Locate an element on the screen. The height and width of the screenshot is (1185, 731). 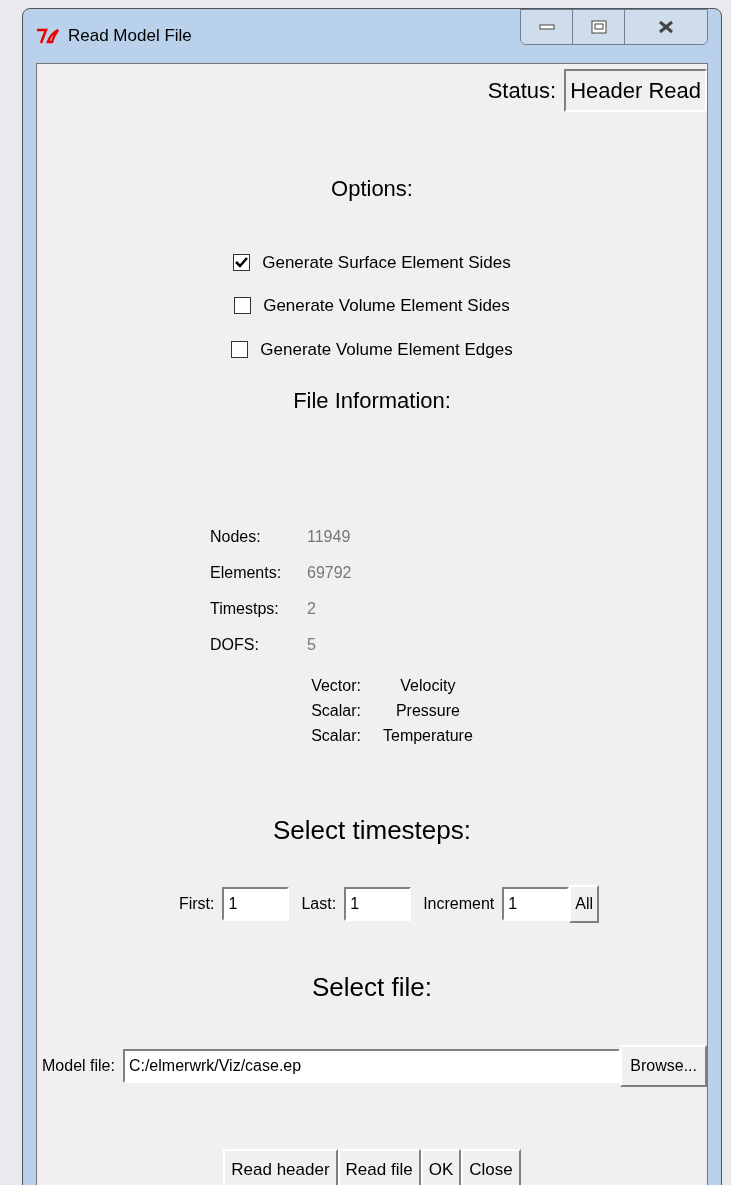
checkbox-option: Generate Volume Element Sides is located at coordinates (372, 306).